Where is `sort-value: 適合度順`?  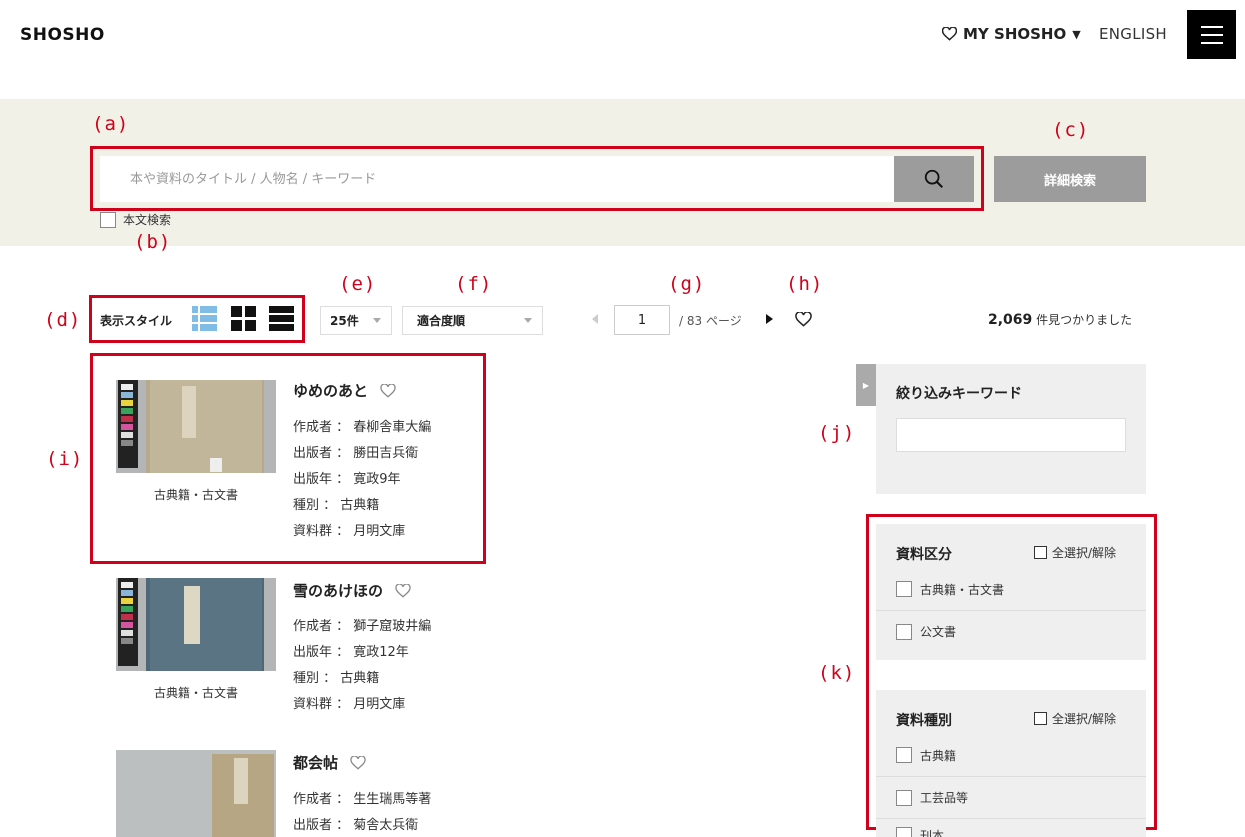 sort-value: 適合度順 is located at coordinates (441, 321).